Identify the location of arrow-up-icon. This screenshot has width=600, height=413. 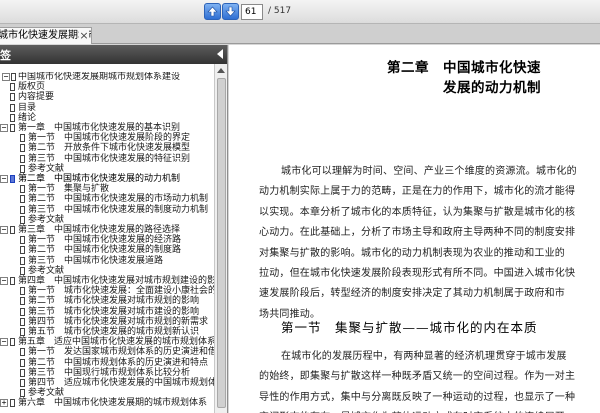
(212, 11).